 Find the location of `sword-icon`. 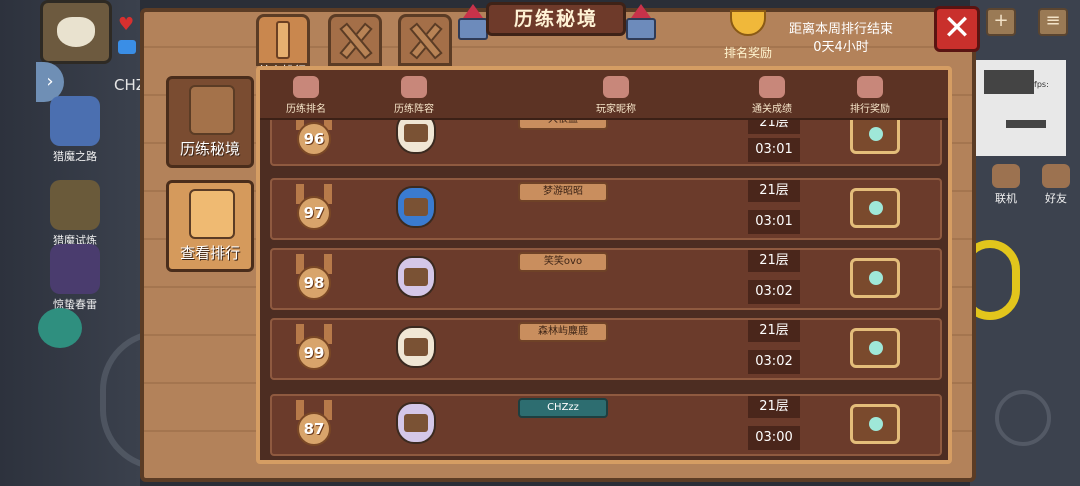

sword-icon is located at coordinates (283, 40).